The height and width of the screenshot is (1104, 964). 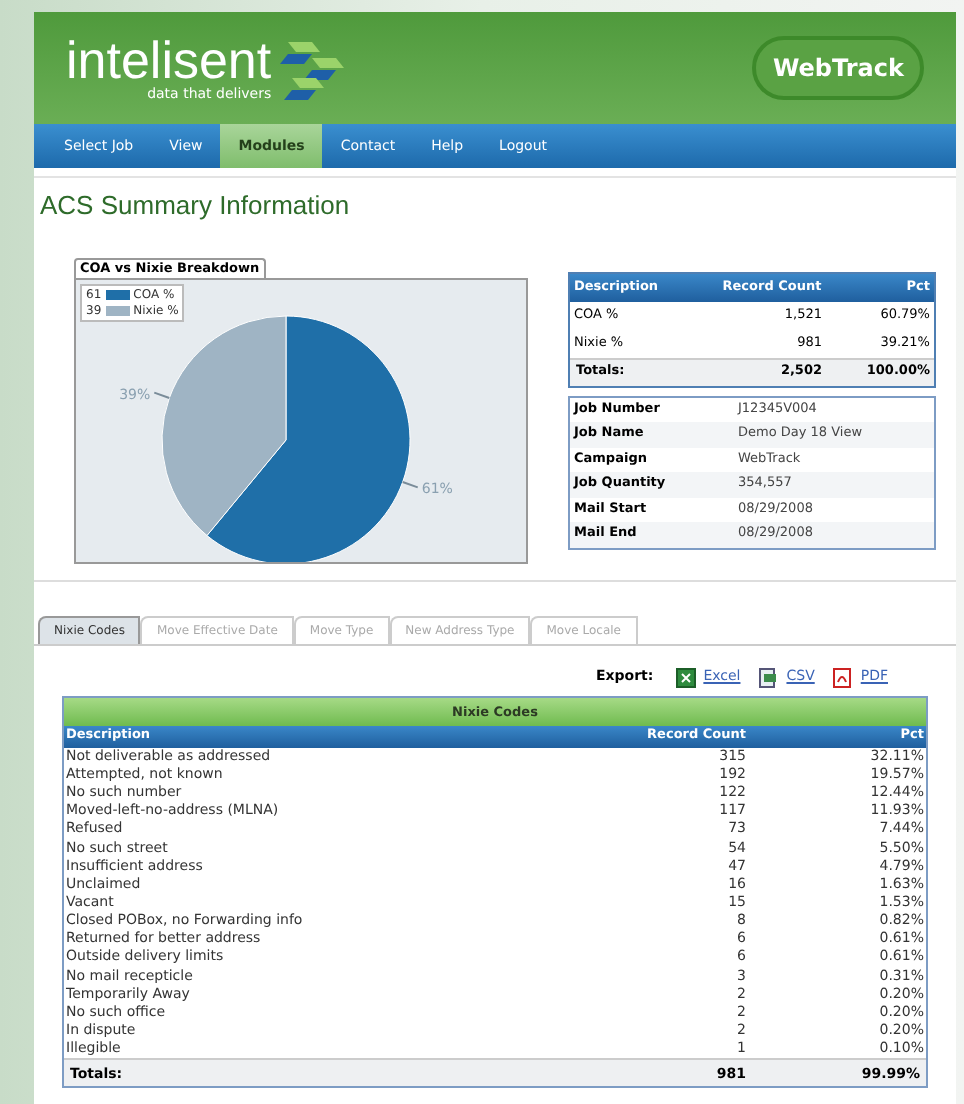 I want to click on spreadsheet-icon, so click(x=685, y=677).